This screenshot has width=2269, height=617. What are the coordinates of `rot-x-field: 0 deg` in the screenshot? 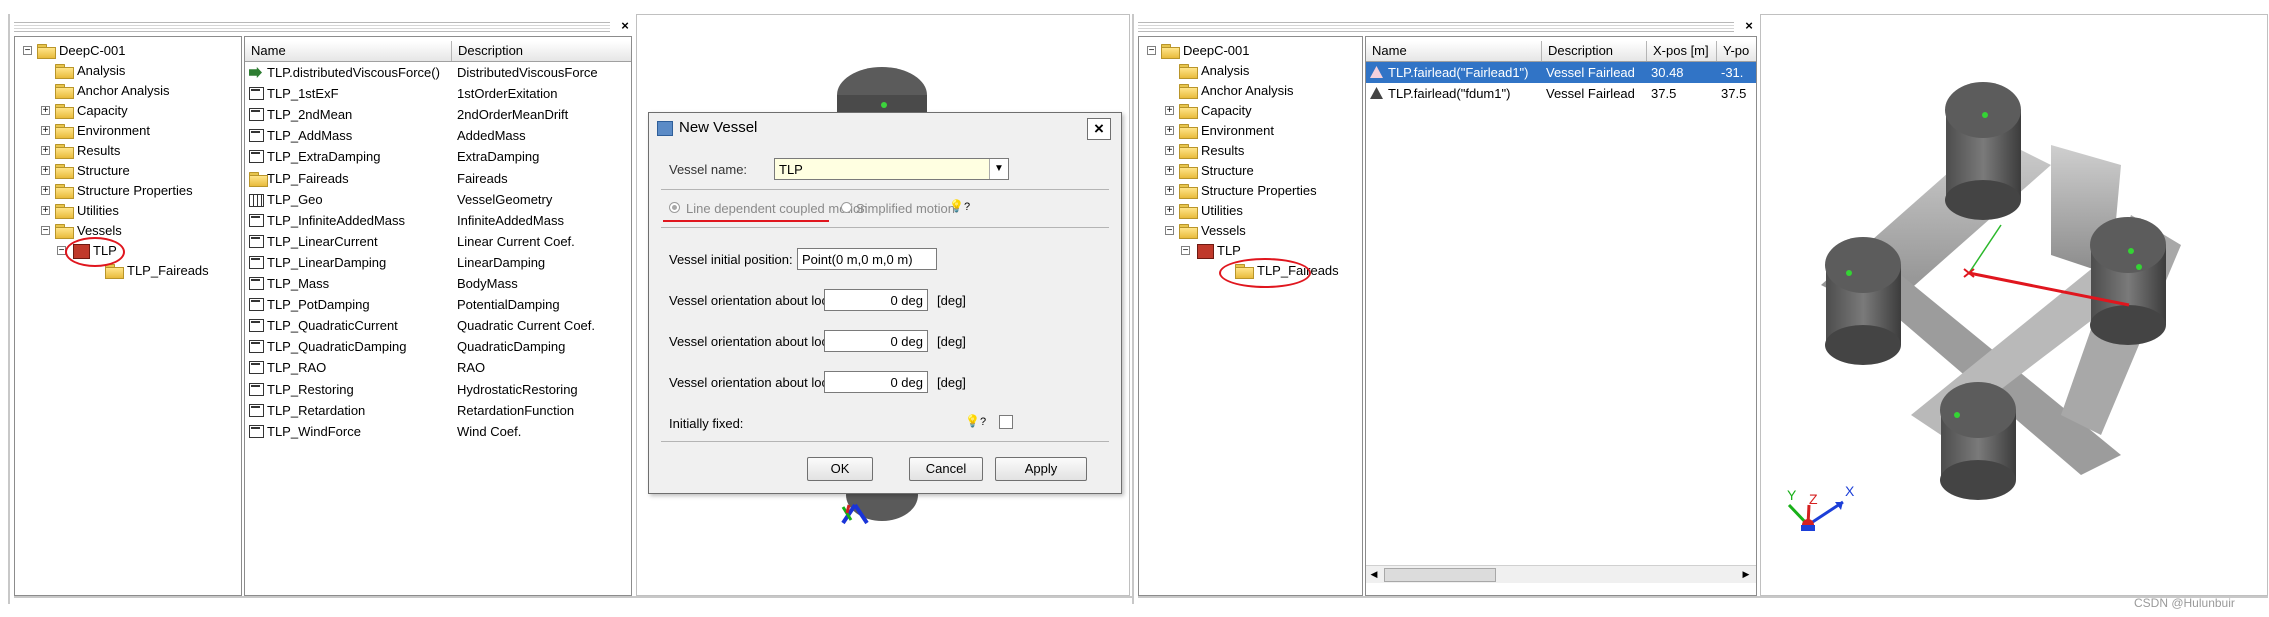 It's located at (876, 300).